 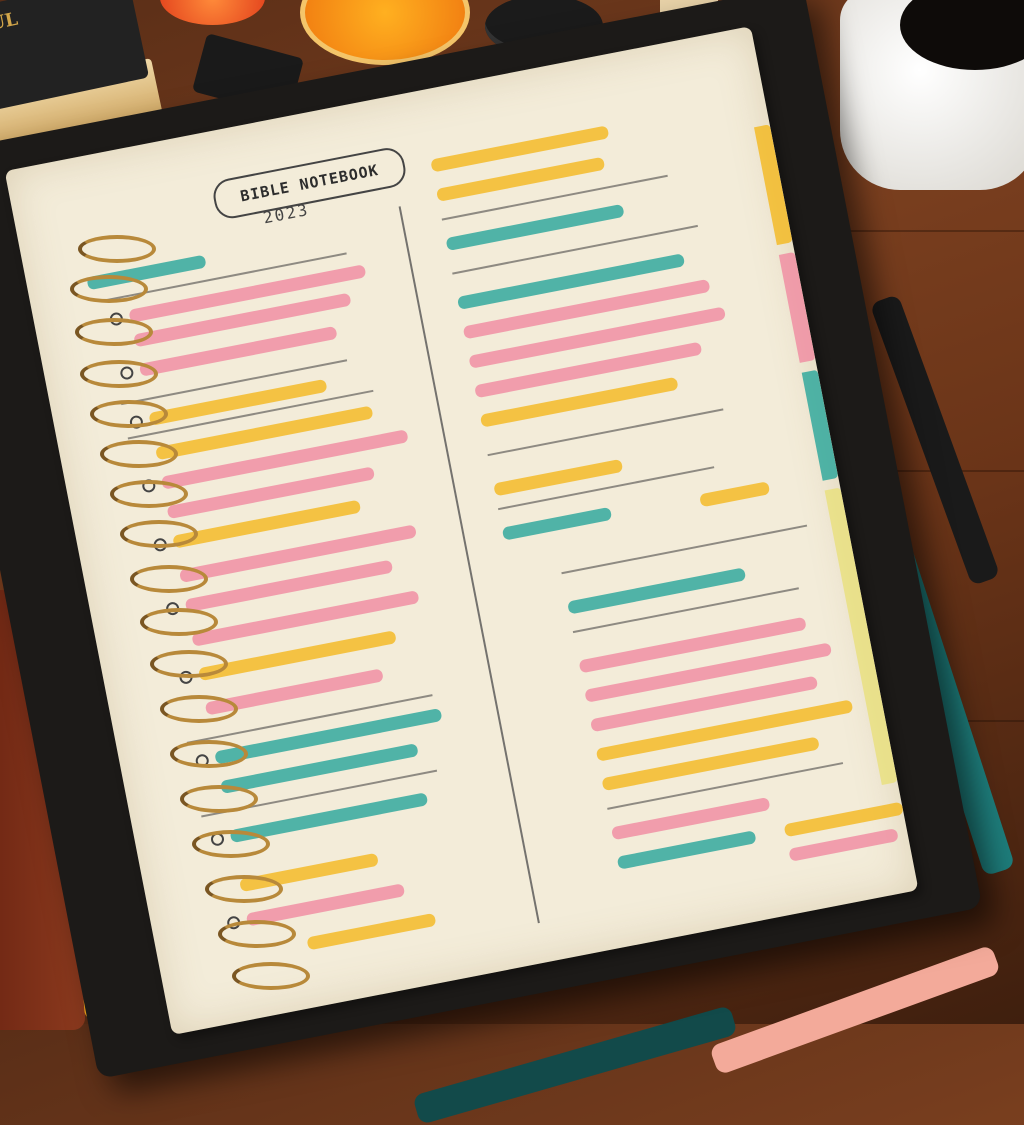 I want to click on pink-pen-bottom, so click(x=855, y=1010).